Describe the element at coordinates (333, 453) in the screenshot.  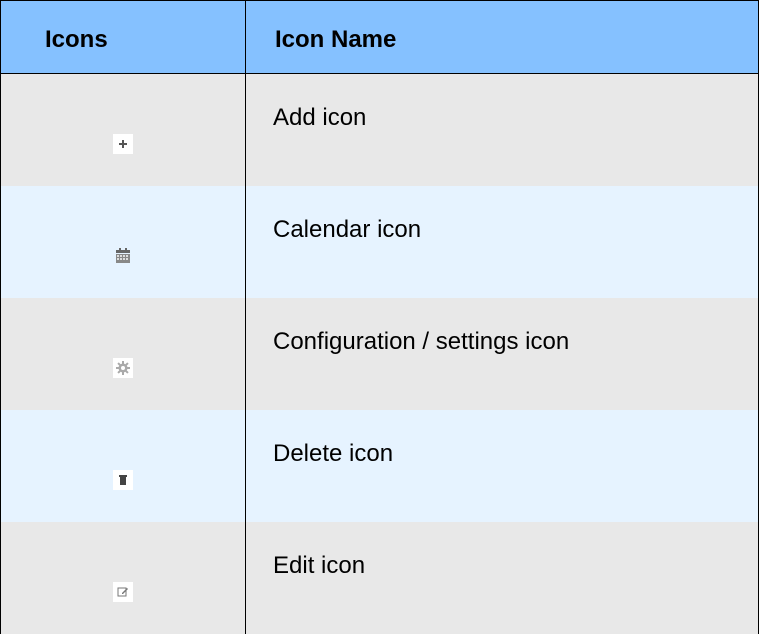
I see `icon-name-label: Delete icon` at that location.